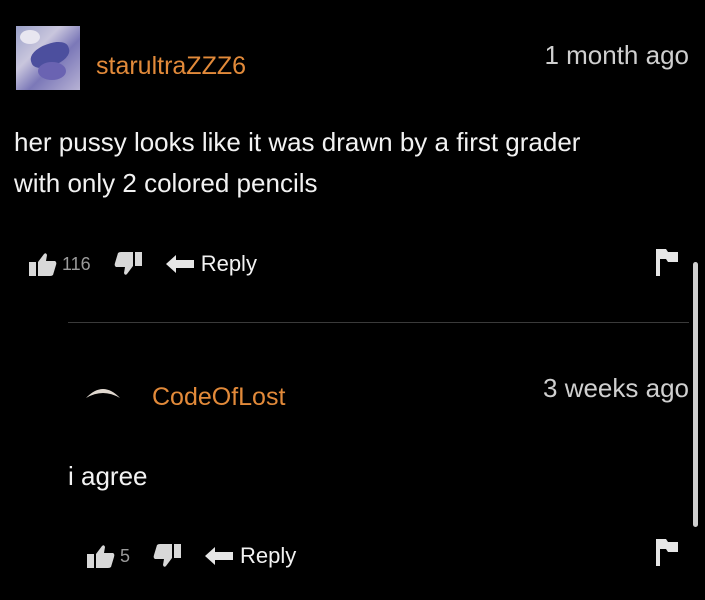 This screenshot has height=600, width=705. What do you see at coordinates (76, 263) in the screenshot?
I see `like-count: 116` at bounding box center [76, 263].